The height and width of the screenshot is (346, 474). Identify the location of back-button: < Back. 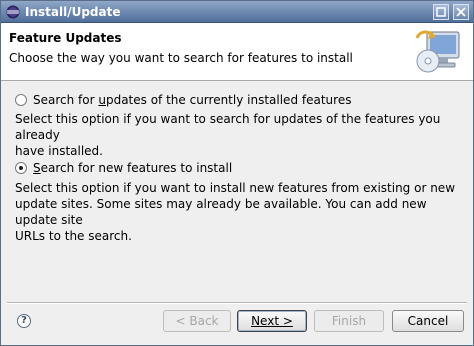
(197, 321).